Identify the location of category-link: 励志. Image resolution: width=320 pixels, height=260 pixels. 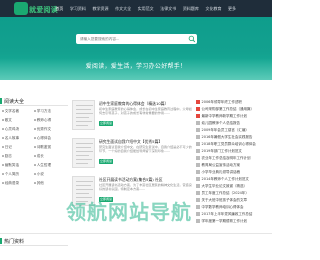
(7, 156).